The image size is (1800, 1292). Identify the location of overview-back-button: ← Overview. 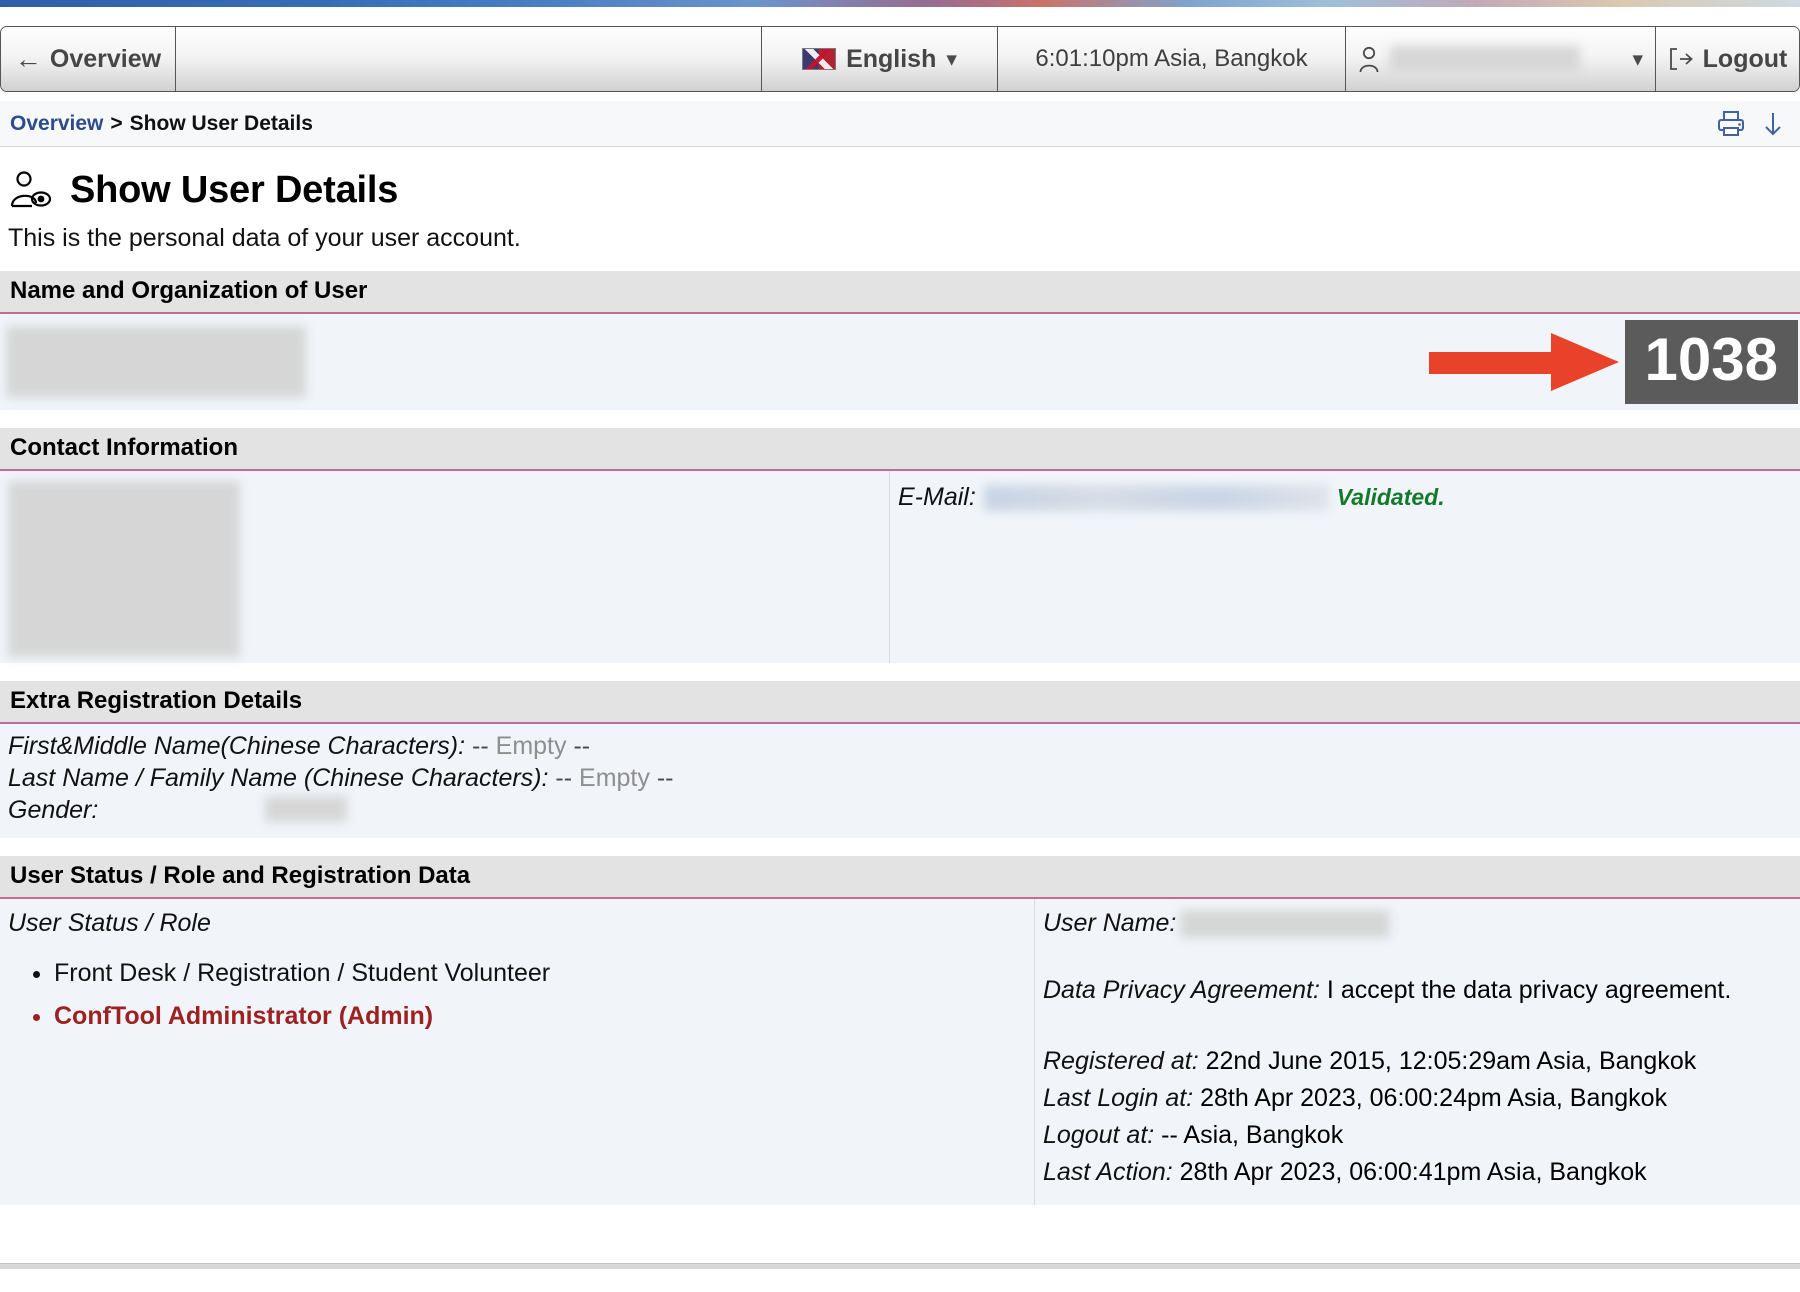
(88, 59).